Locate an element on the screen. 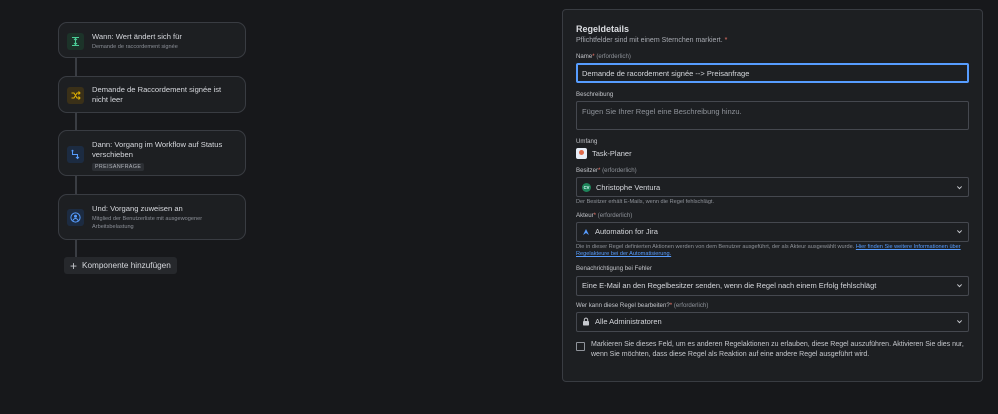 The height and width of the screenshot is (414, 998). lock-icon is located at coordinates (586, 321).